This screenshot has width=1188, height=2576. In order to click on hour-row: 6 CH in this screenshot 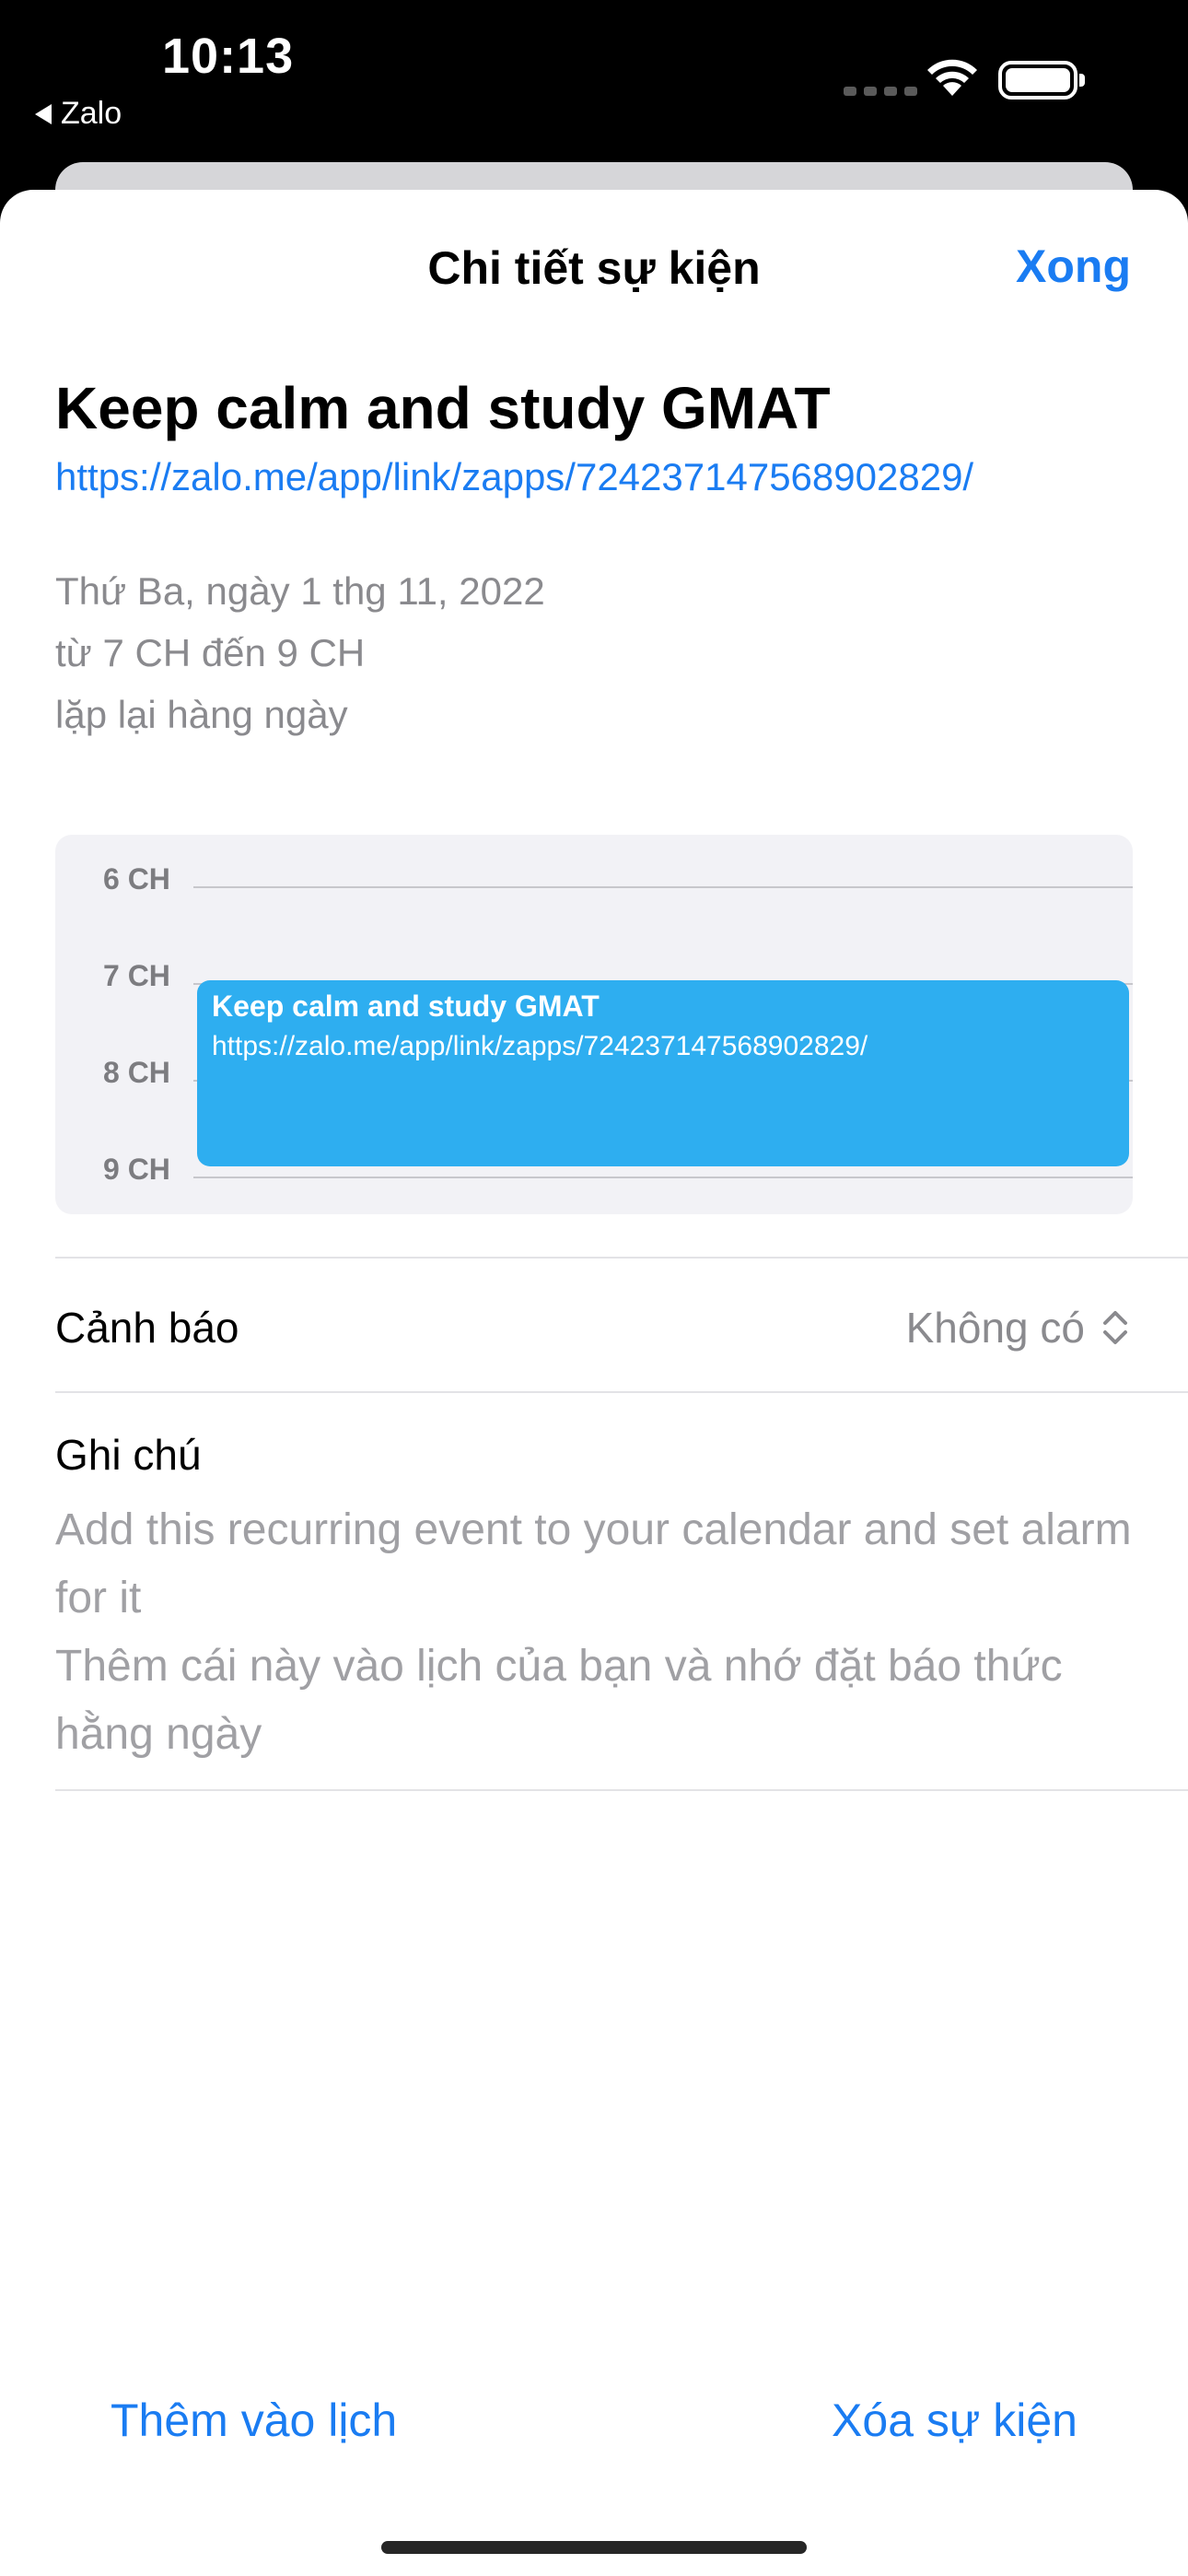, I will do `click(594, 890)`.